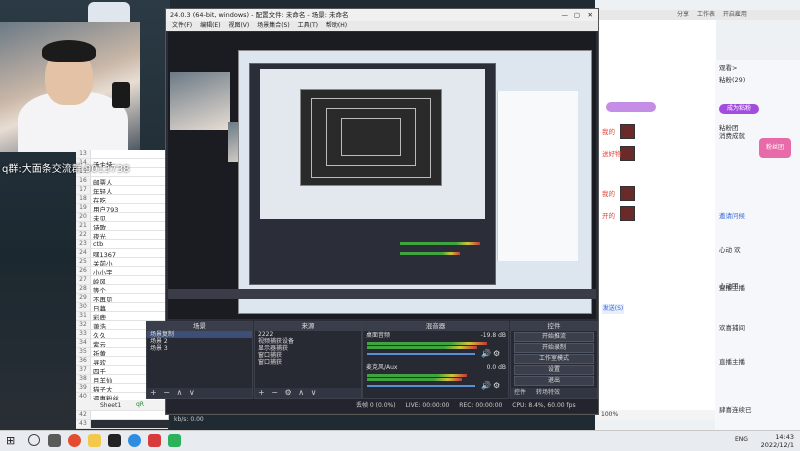 The image size is (800, 451). What do you see at coordinates (732, 135) in the screenshot?
I see `consumption-achievement: 消费成就` at bounding box center [732, 135].